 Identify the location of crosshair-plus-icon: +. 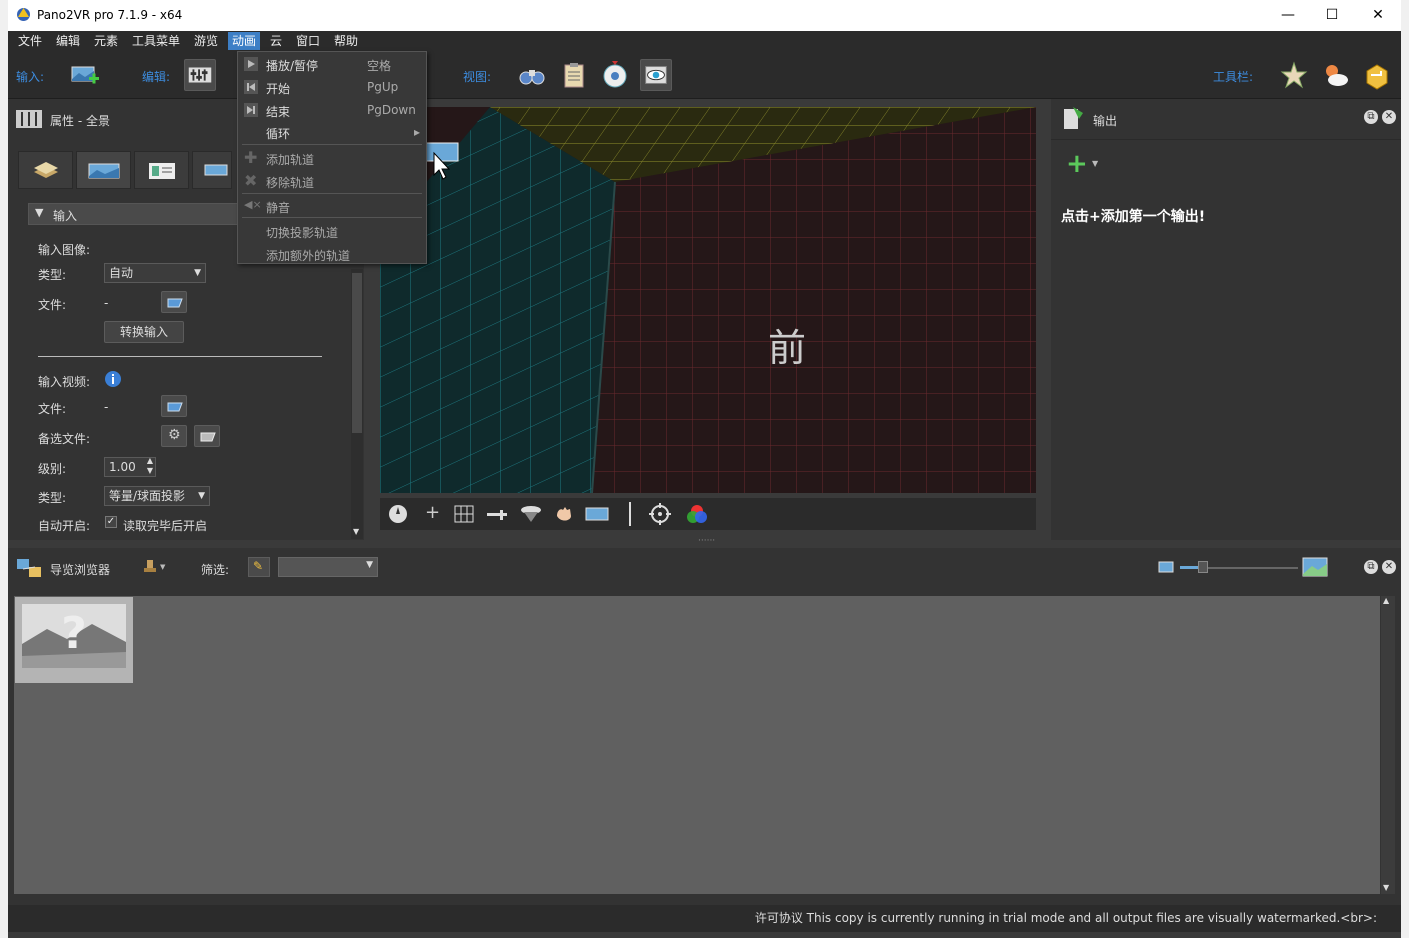
(432, 512).